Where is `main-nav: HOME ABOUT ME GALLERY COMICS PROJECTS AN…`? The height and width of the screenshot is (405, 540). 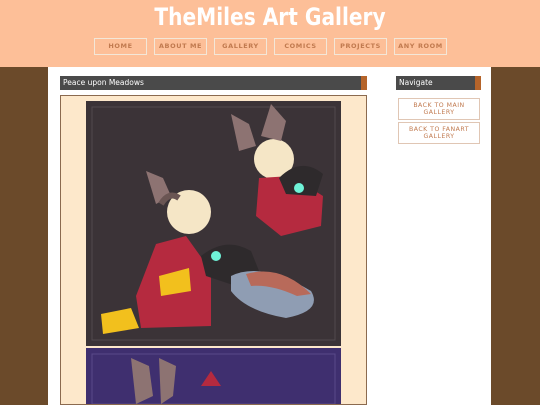 main-nav: HOME ABOUT ME GALLERY COMICS PROJECTS AN… is located at coordinates (270, 46).